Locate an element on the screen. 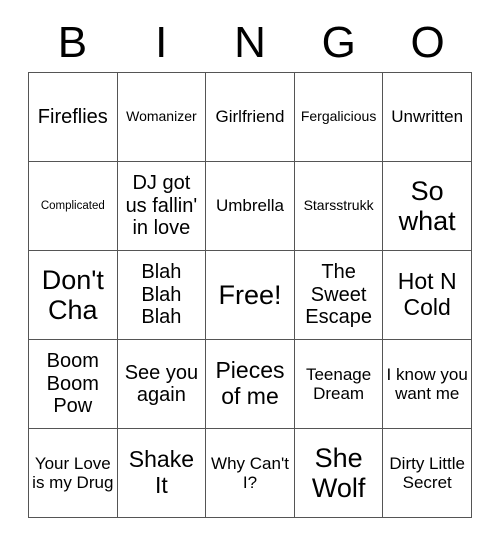  bingo-cell-label: So what is located at coordinates (427, 205).